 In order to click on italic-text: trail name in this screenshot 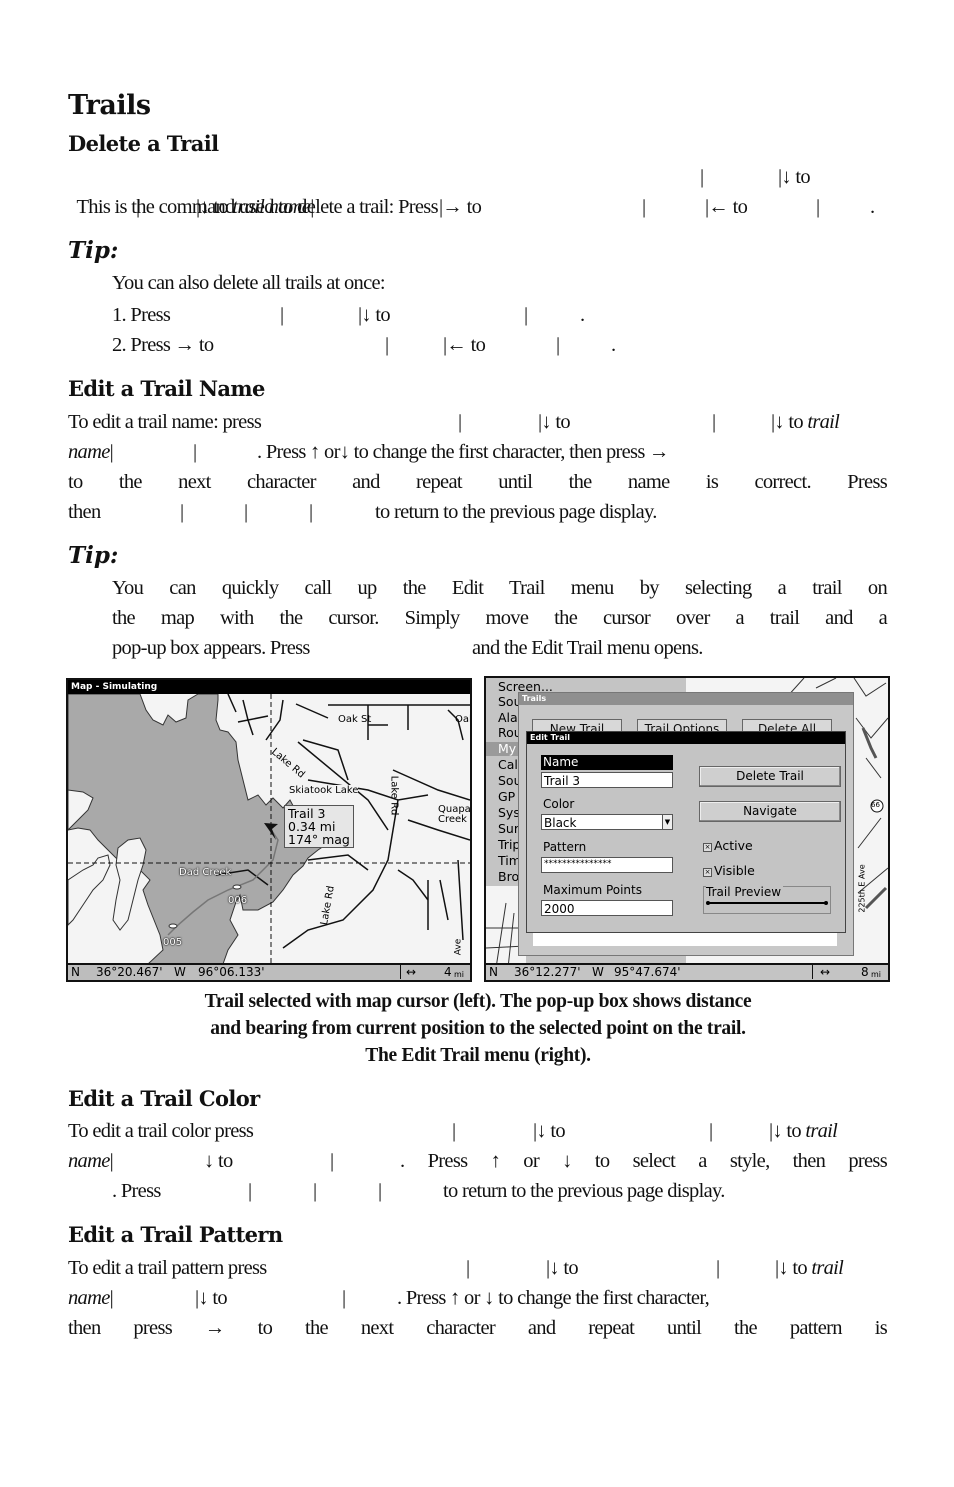, I will do `click(271, 207)`.